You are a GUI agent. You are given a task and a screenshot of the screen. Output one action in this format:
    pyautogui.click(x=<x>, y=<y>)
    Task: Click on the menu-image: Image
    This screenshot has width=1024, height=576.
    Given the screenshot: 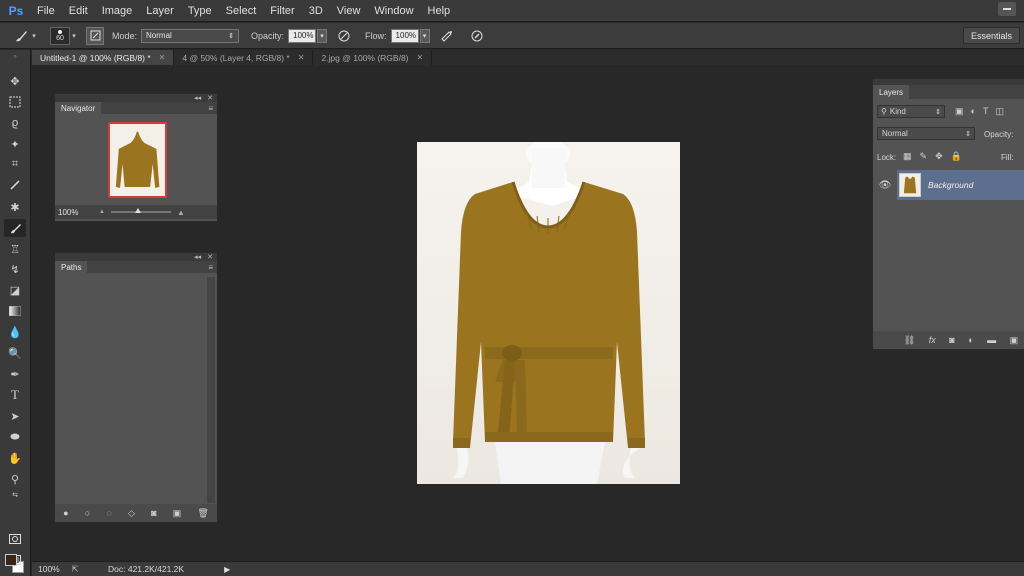 What is the action you would take?
    pyautogui.click(x=117, y=11)
    